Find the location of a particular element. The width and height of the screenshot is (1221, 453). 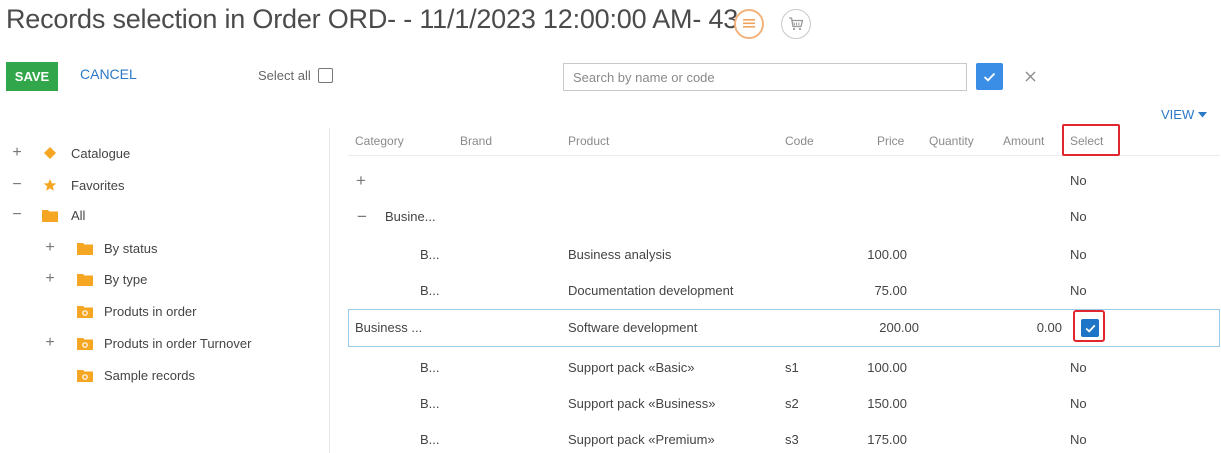

code-cell: s3 is located at coordinates (792, 439).